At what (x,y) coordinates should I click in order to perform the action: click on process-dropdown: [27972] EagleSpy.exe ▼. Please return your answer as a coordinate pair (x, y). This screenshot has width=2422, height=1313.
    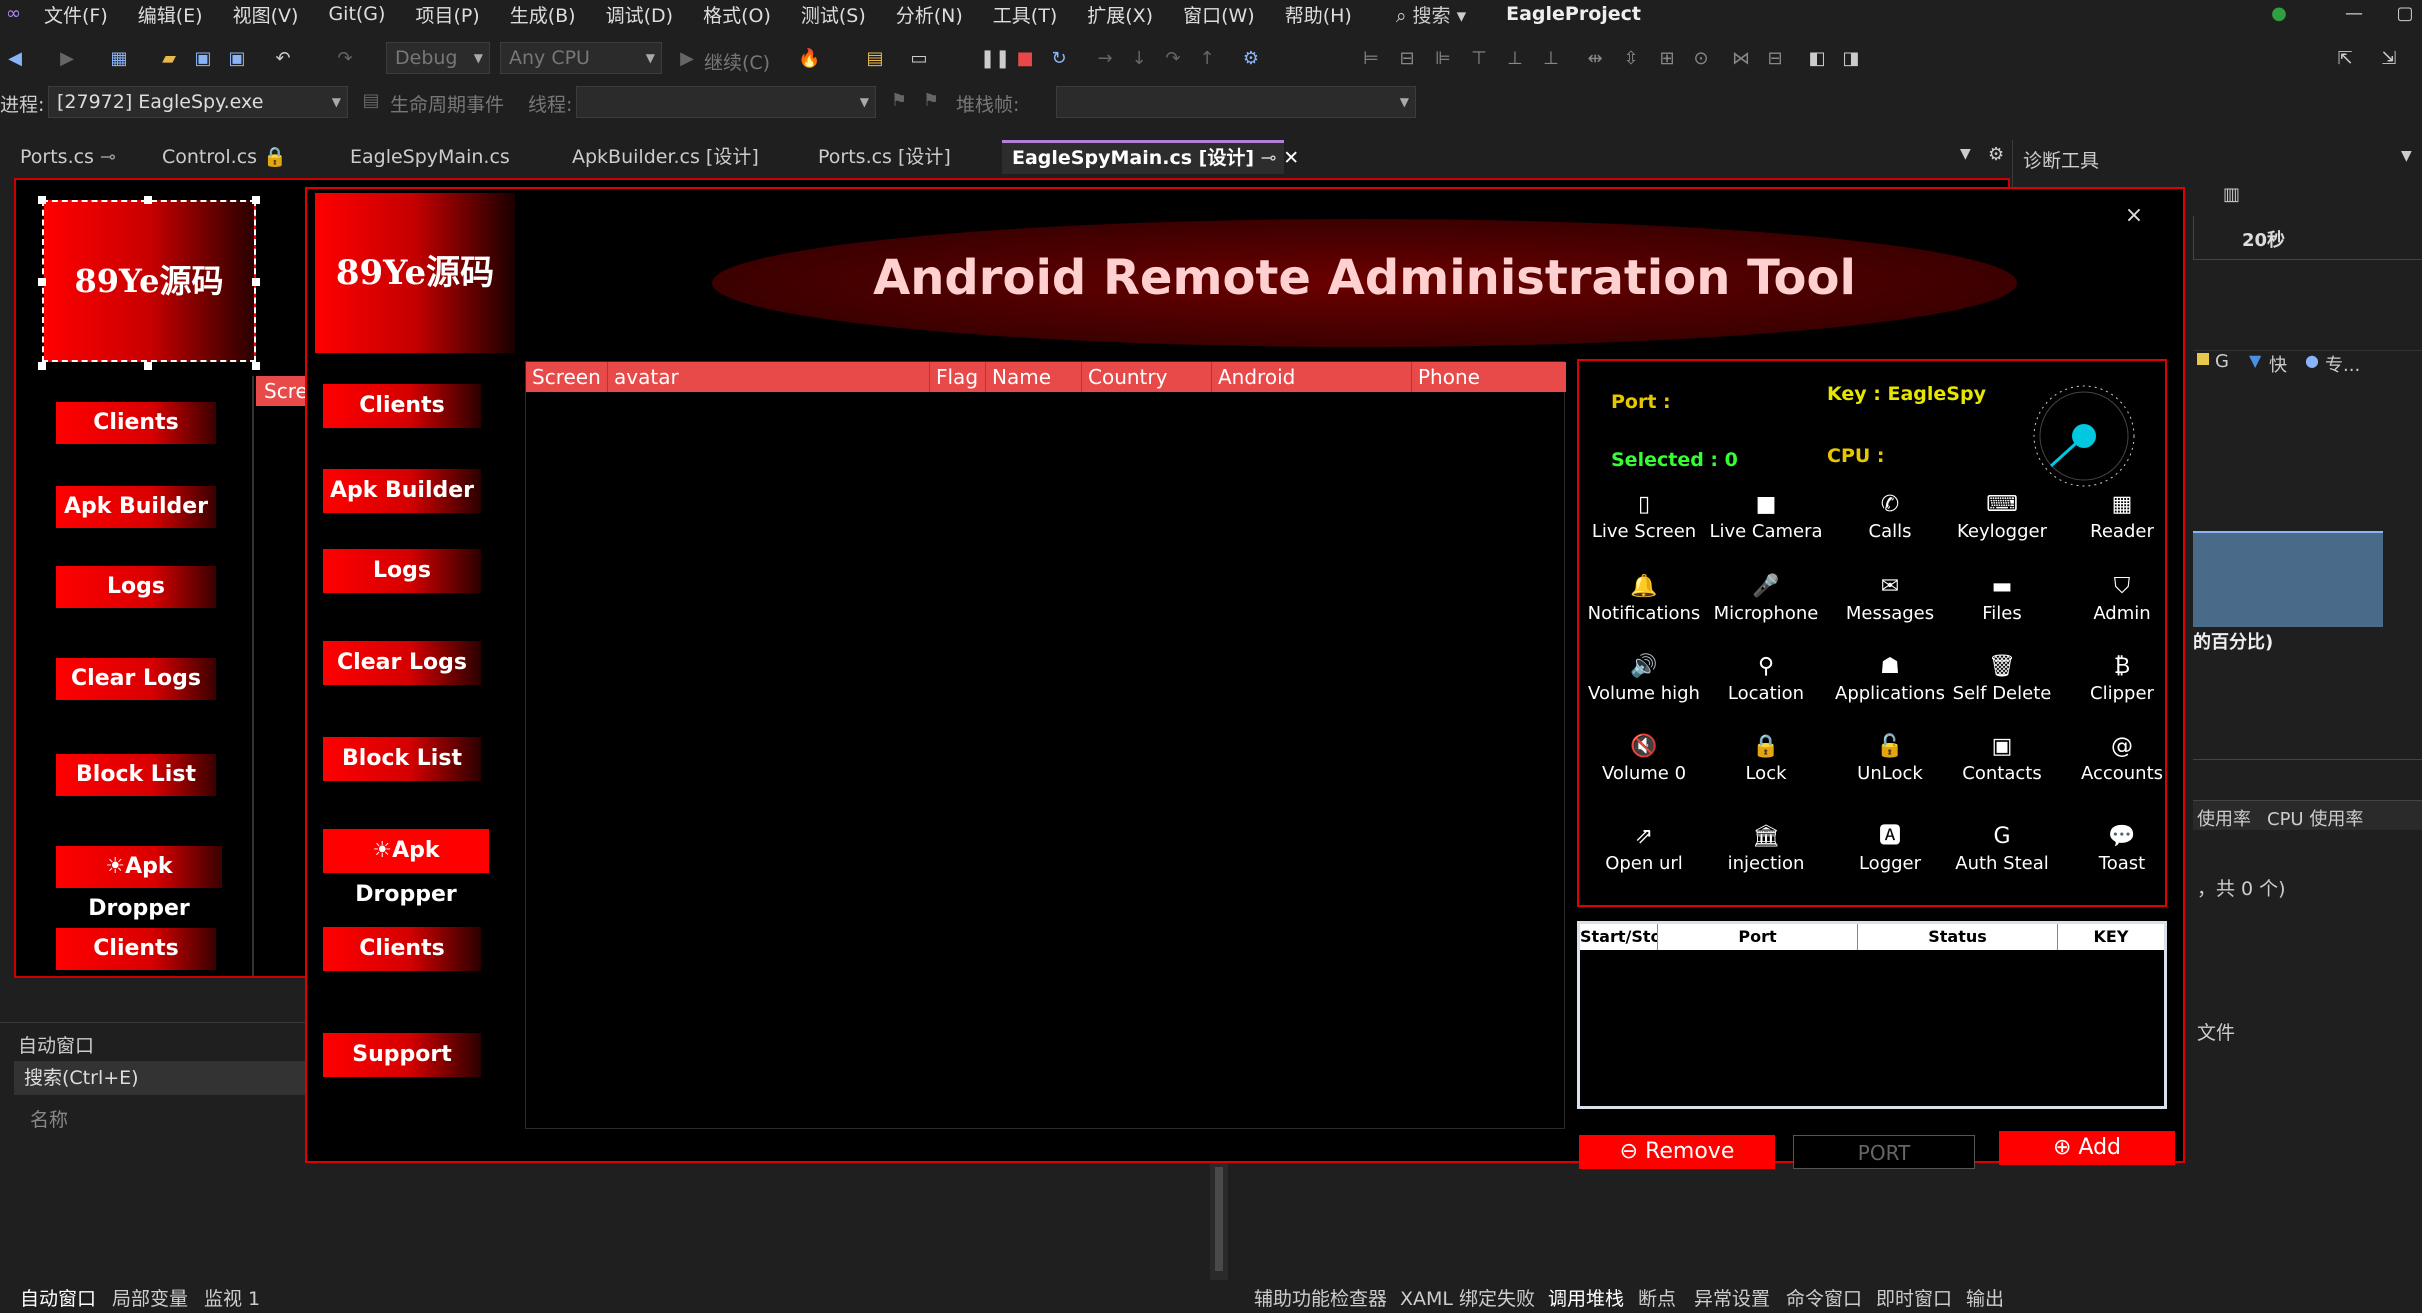
    Looking at the image, I should click on (198, 102).